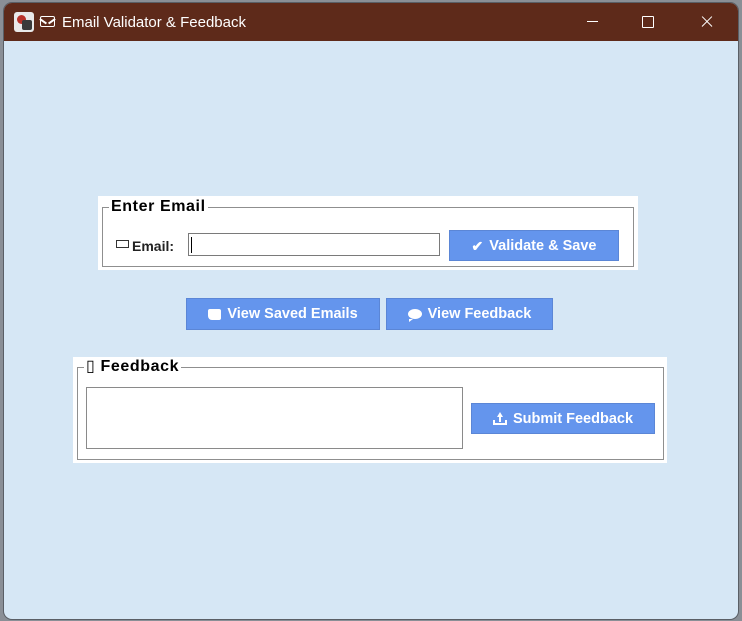  I want to click on text-caret, so click(191, 245).